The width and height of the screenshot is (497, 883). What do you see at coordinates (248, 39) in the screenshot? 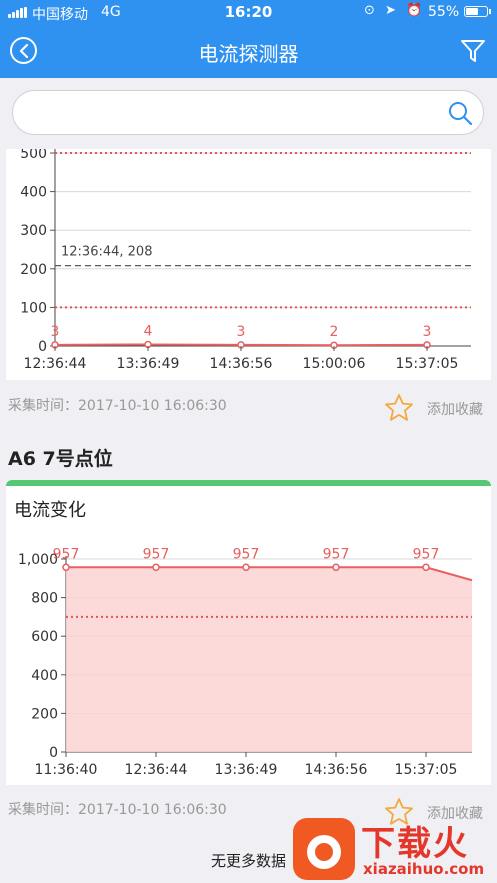
I see `nav-bar: 中国移动 4G 16:20 ⊙ ➤ ⏰ 55% 电流探测器` at bounding box center [248, 39].